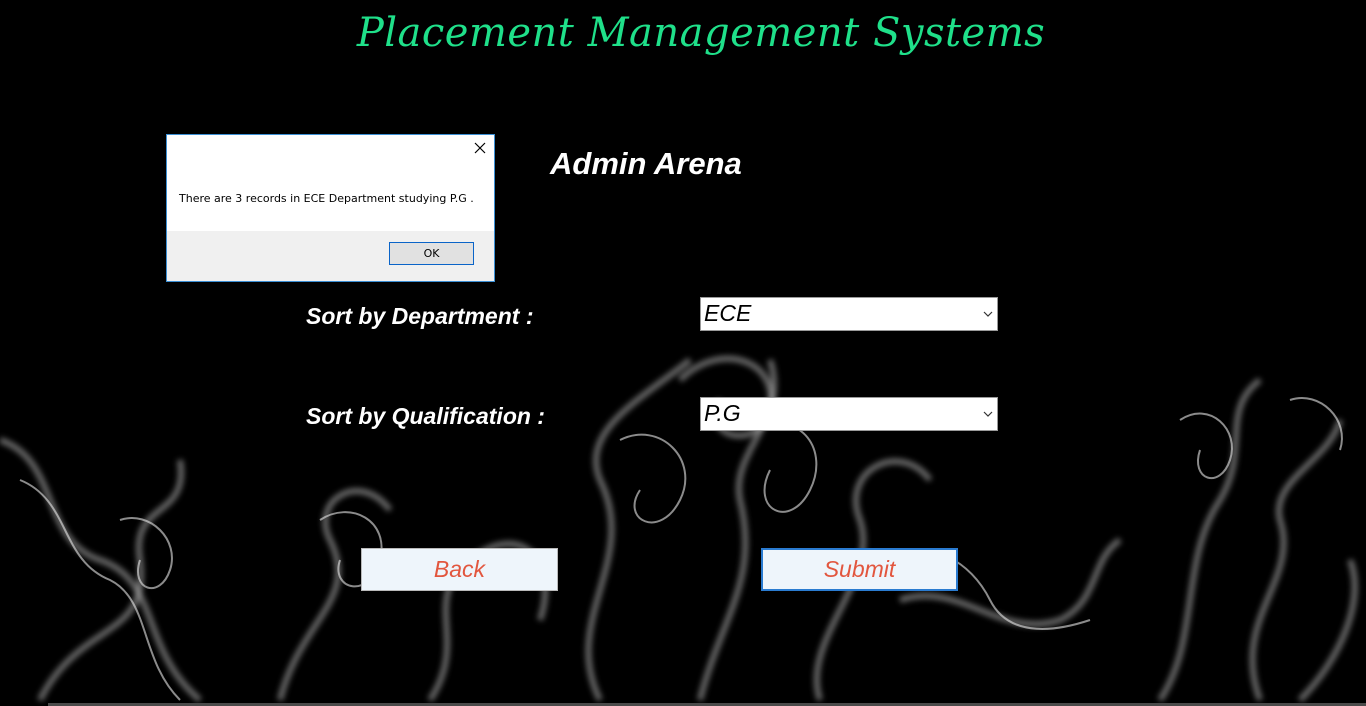 This screenshot has height=706, width=1366. What do you see at coordinates (425, 416) in the screenshot?
I see `qualification-label: Sort by Qualification :` at bounding box center [425, 416].